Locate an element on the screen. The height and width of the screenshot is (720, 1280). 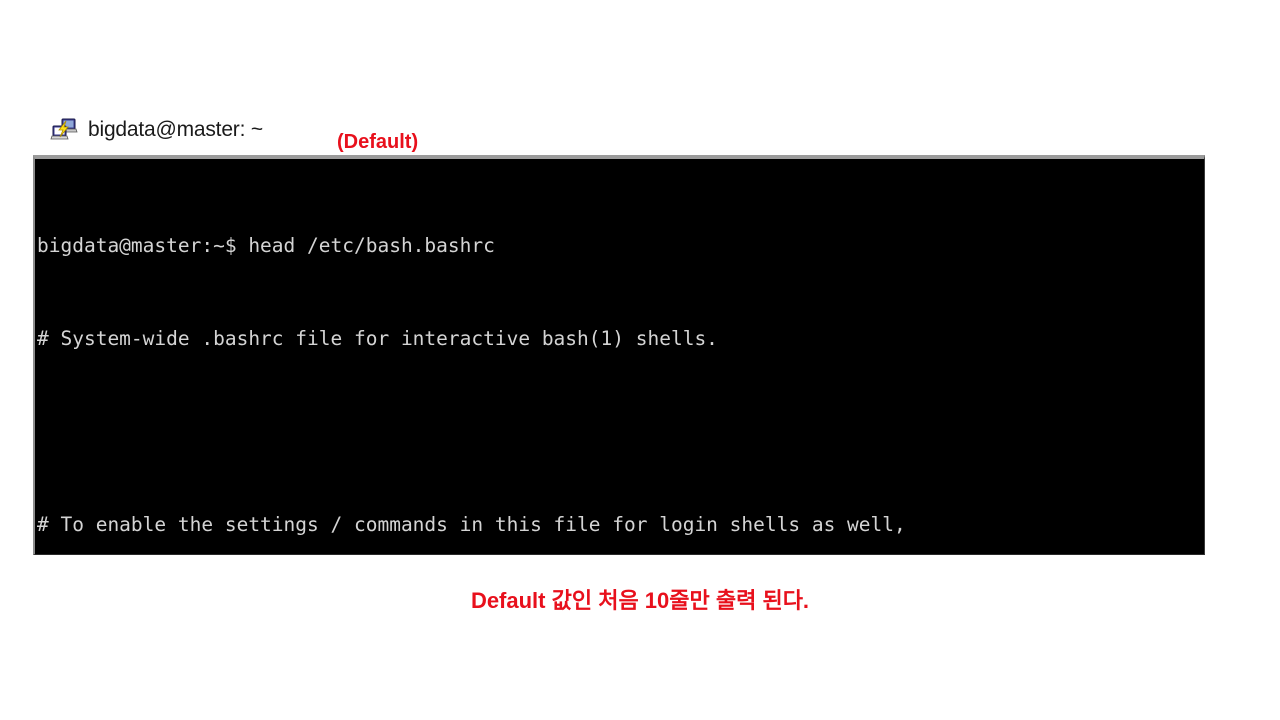
window-titlebar: bigdata@master: ~ is located at coordinates (156, 130).